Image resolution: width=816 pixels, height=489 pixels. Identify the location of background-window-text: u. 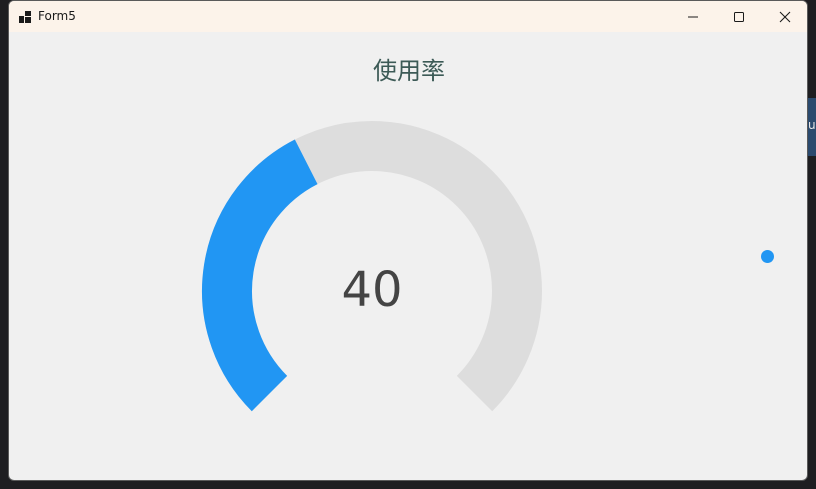
(812, 125).